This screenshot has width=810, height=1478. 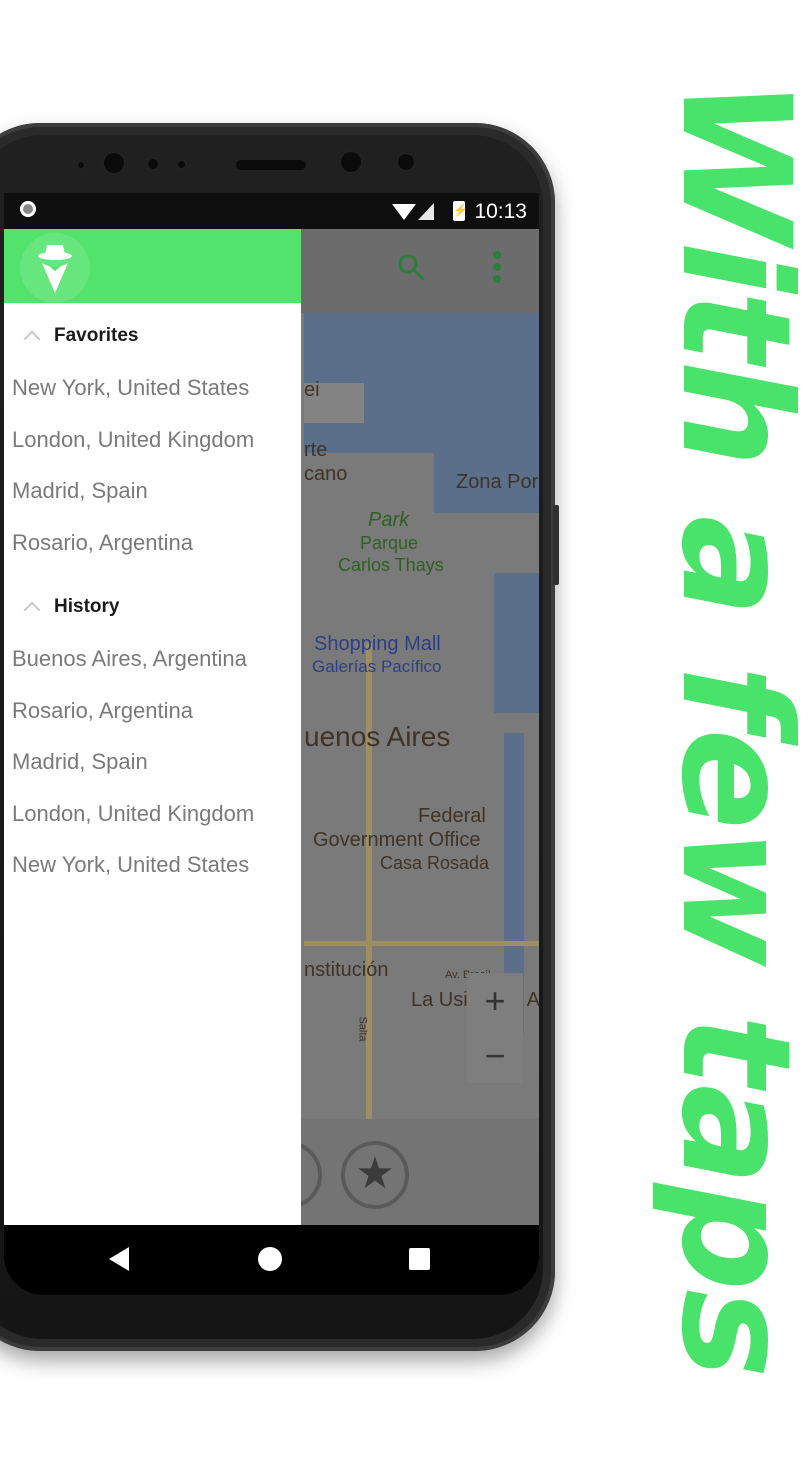 I want to click on notification-icon, so click(x=28, y=209).